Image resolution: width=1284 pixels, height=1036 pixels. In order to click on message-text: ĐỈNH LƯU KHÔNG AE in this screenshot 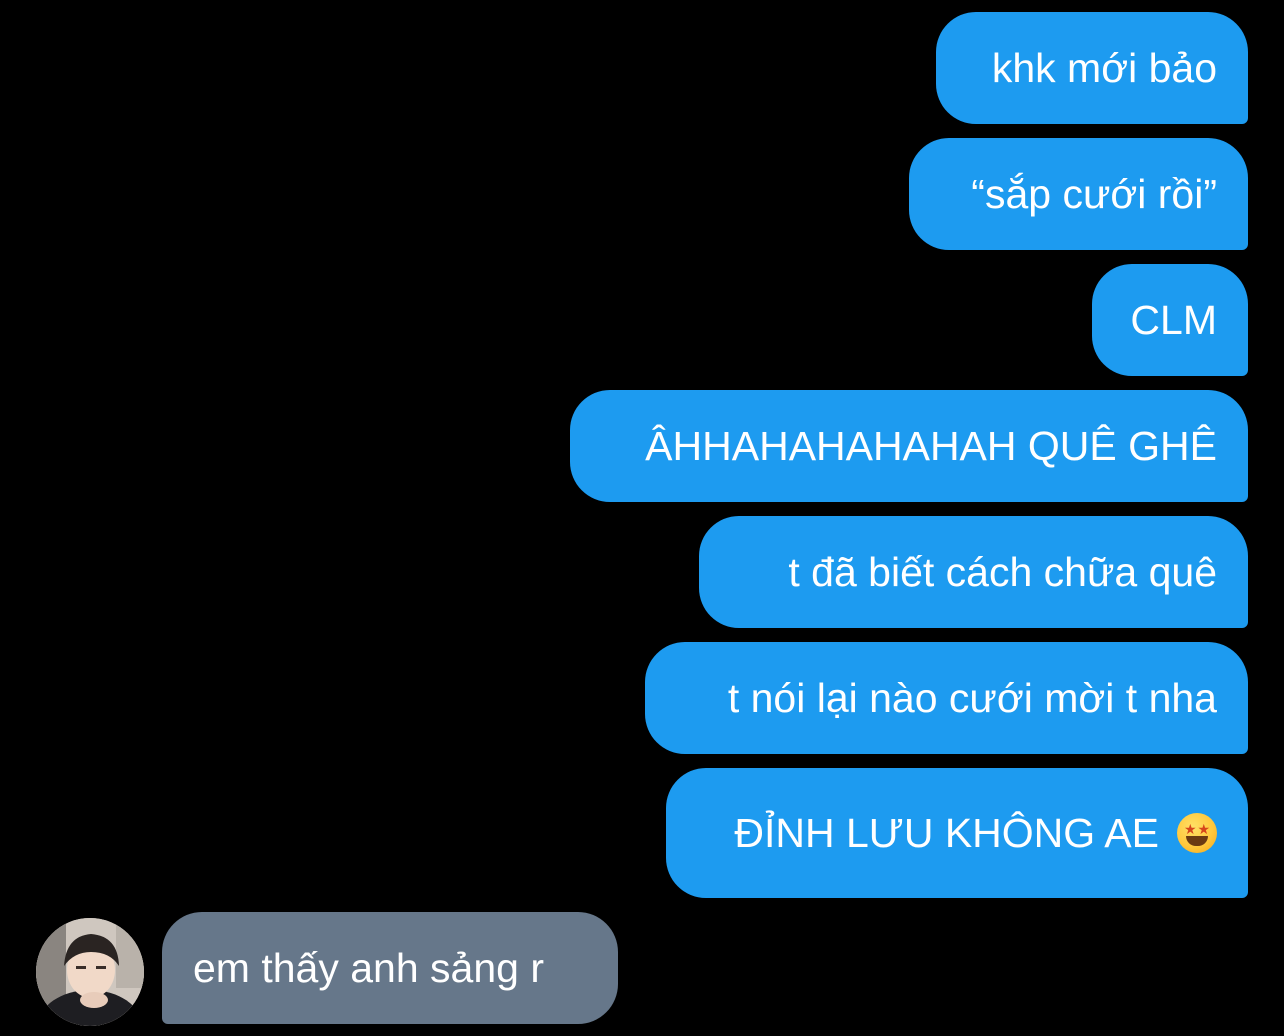, I will do `click(946, 832)`.